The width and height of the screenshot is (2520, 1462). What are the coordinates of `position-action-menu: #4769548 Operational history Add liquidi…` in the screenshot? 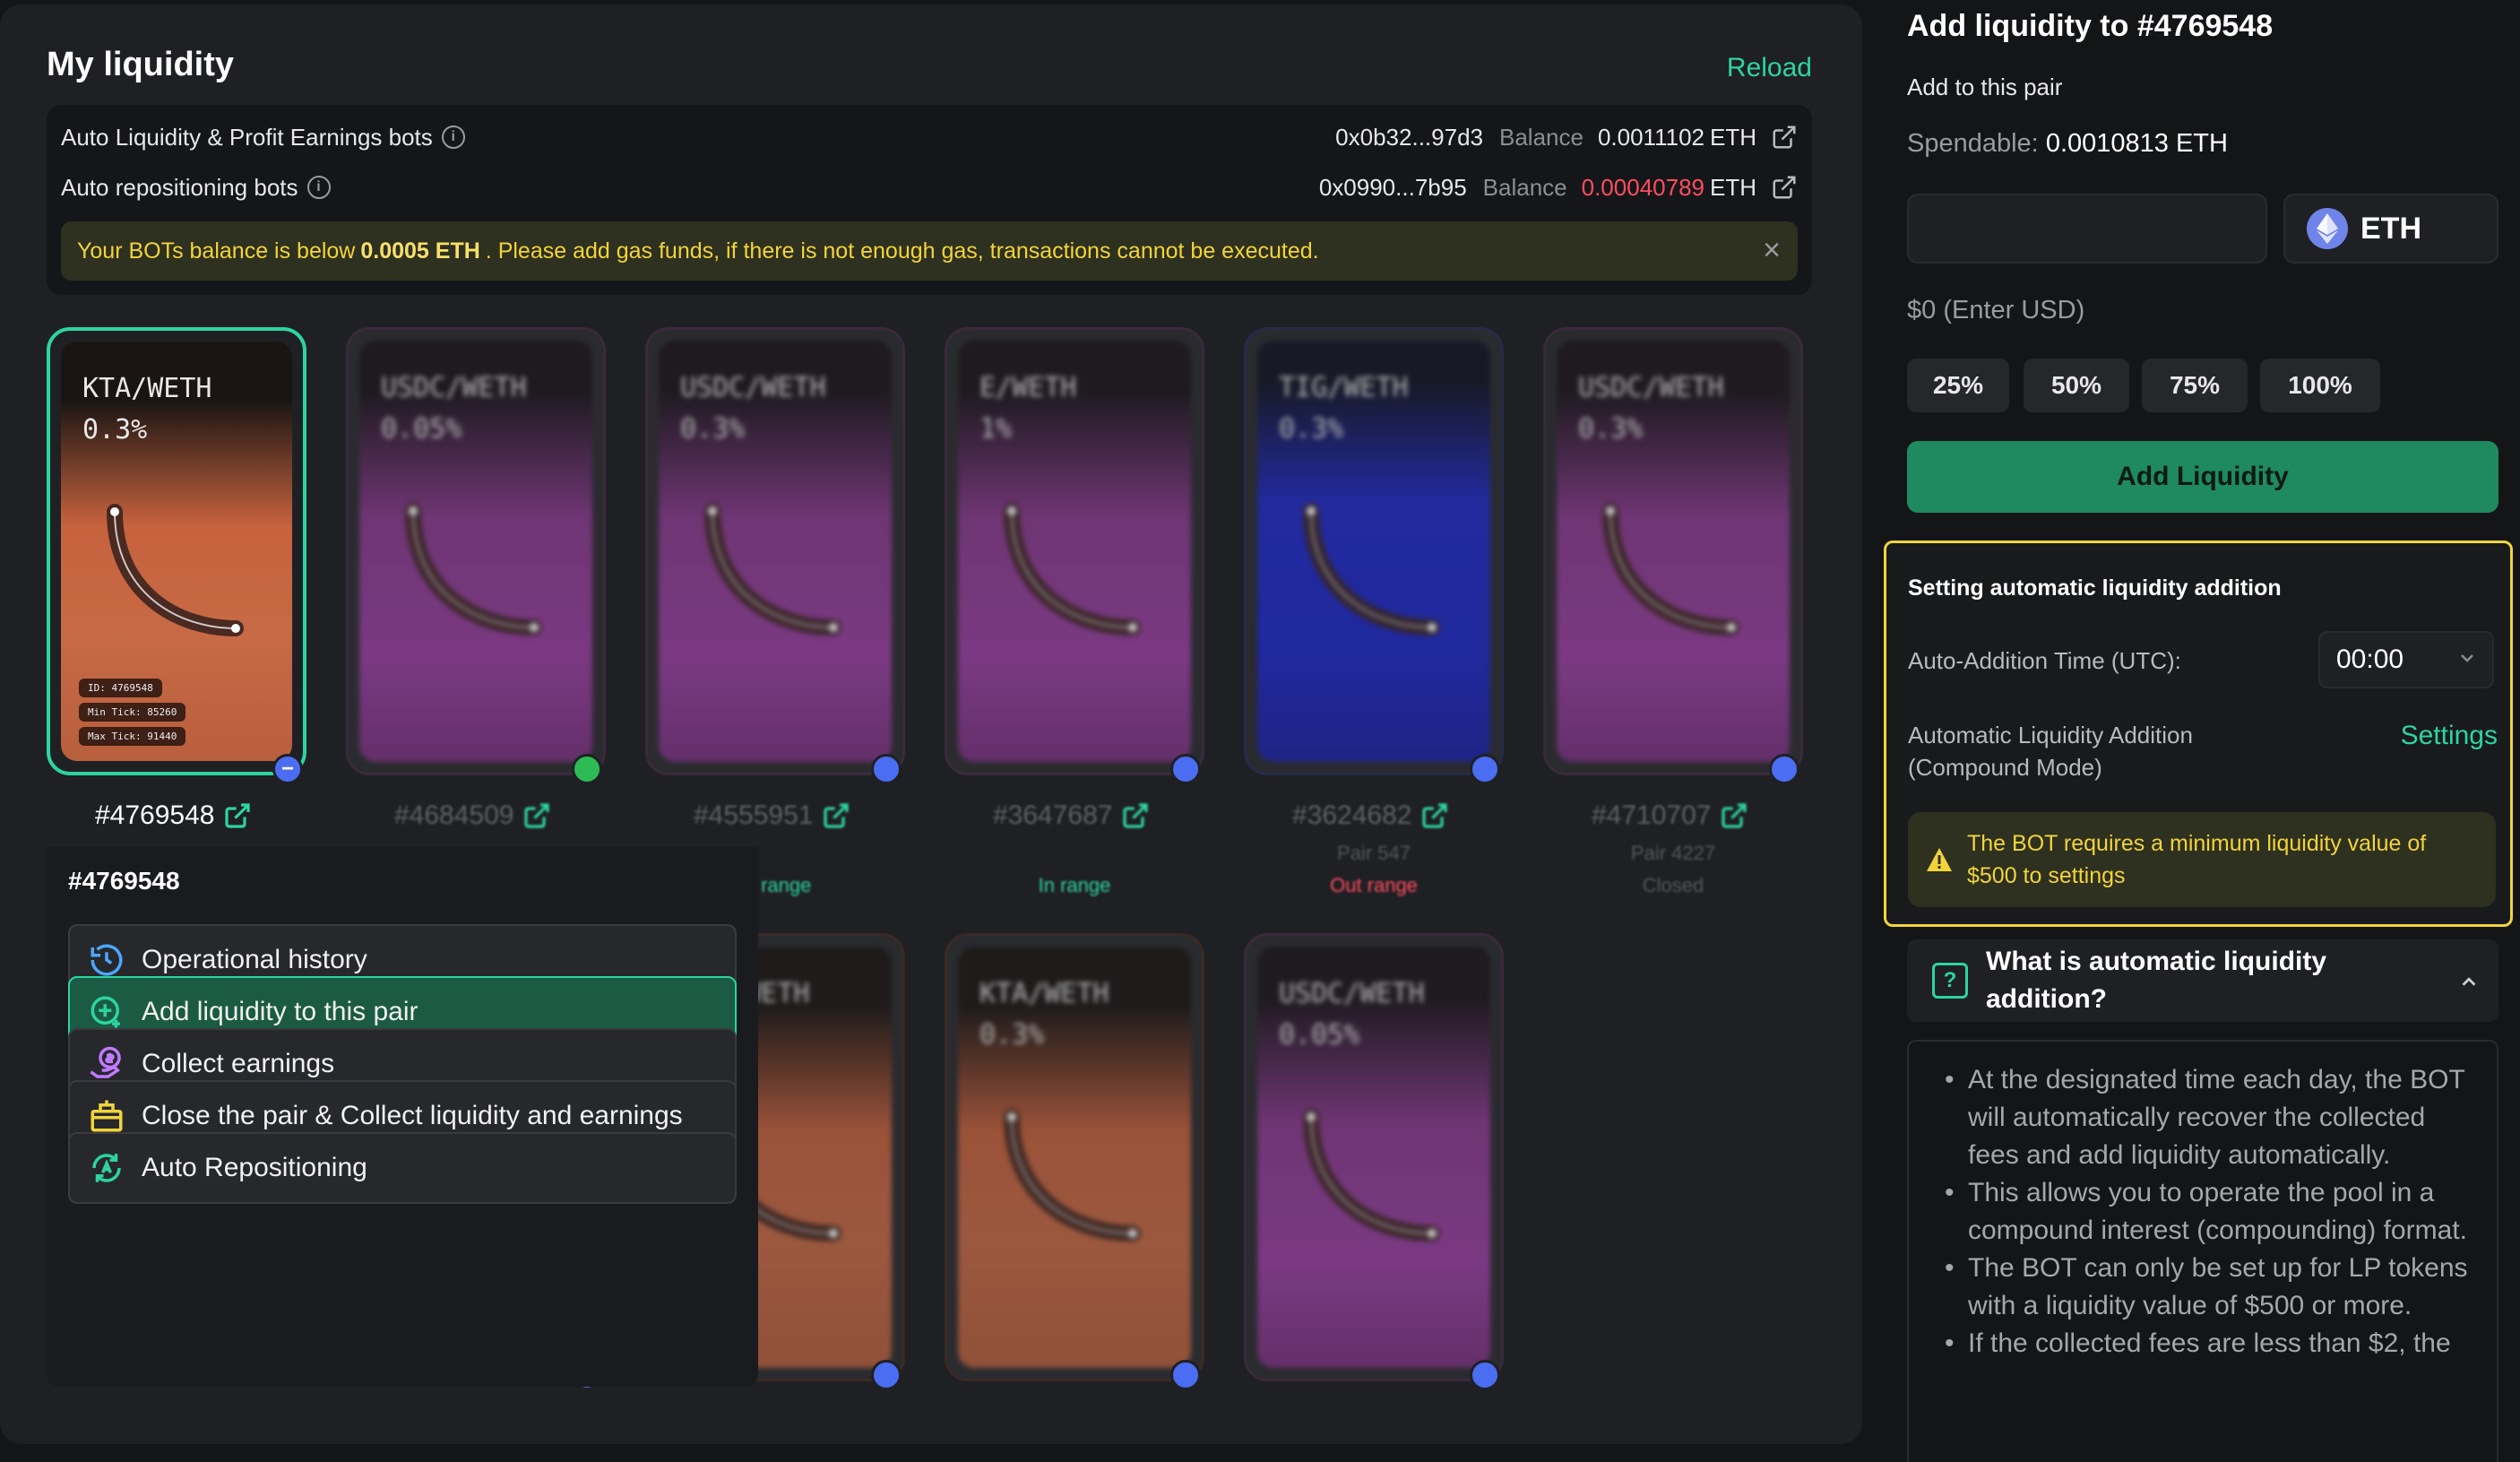 It's located at (402, 1117).